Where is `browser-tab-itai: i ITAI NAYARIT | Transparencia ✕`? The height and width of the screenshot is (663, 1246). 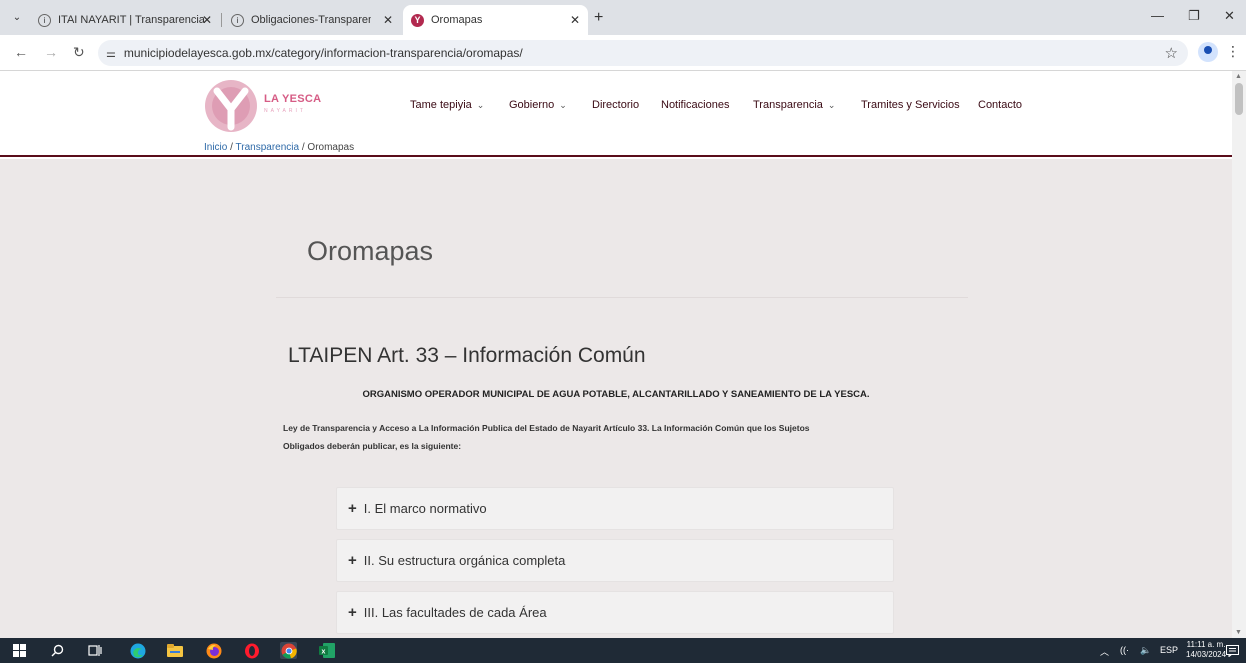
browser-tab-itai: i ITAI NAYARIT | Transparencia ✕ is located at coordinates (125, 20).